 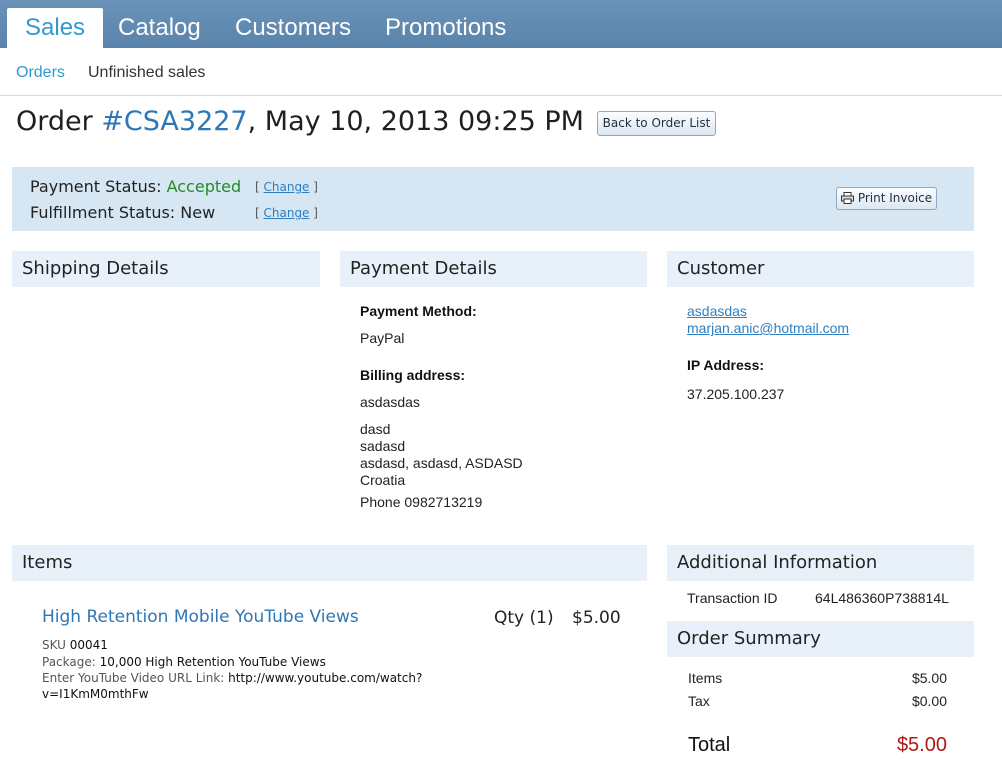 What do you see at coordinates (817, 745) in the screenshot?
I see `summary-total-row: Total $5.00` at bounding box center [817, 745].